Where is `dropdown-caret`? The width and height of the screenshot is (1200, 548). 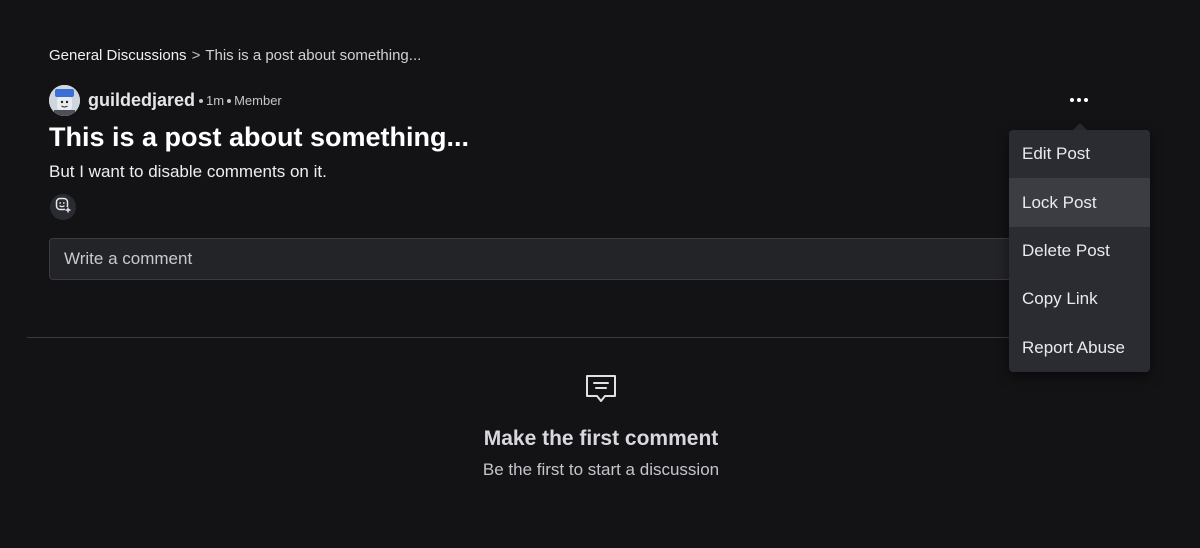 dropdown-caret is located at coordinates (1080, 126).